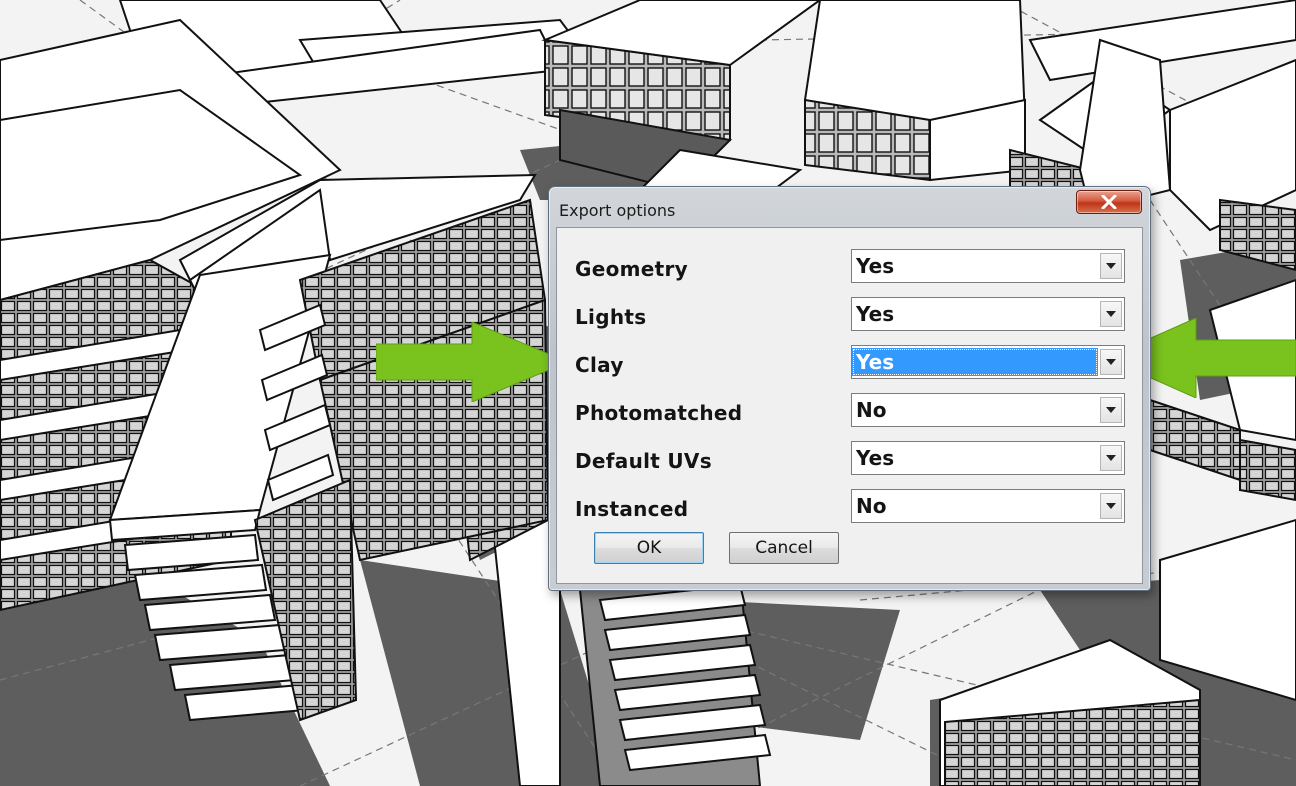  I want to click on option-label: Photomatched, so click(659, 413).